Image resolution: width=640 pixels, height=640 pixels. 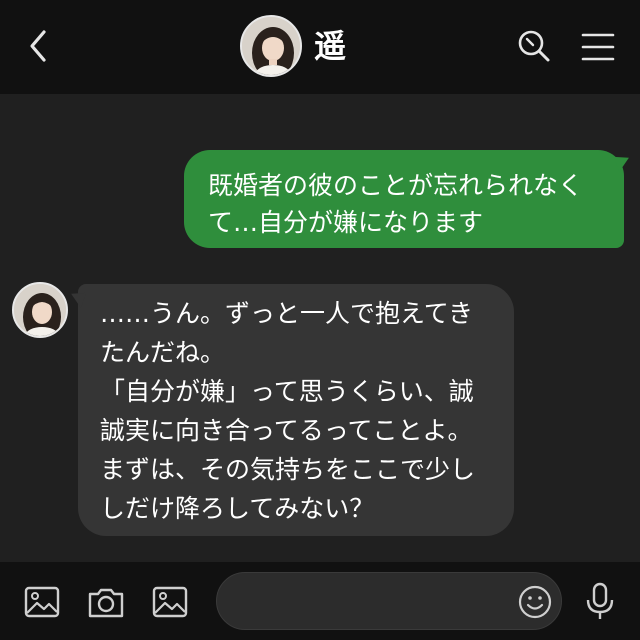 I want to click on menu-button, so click(x=598, y=48).